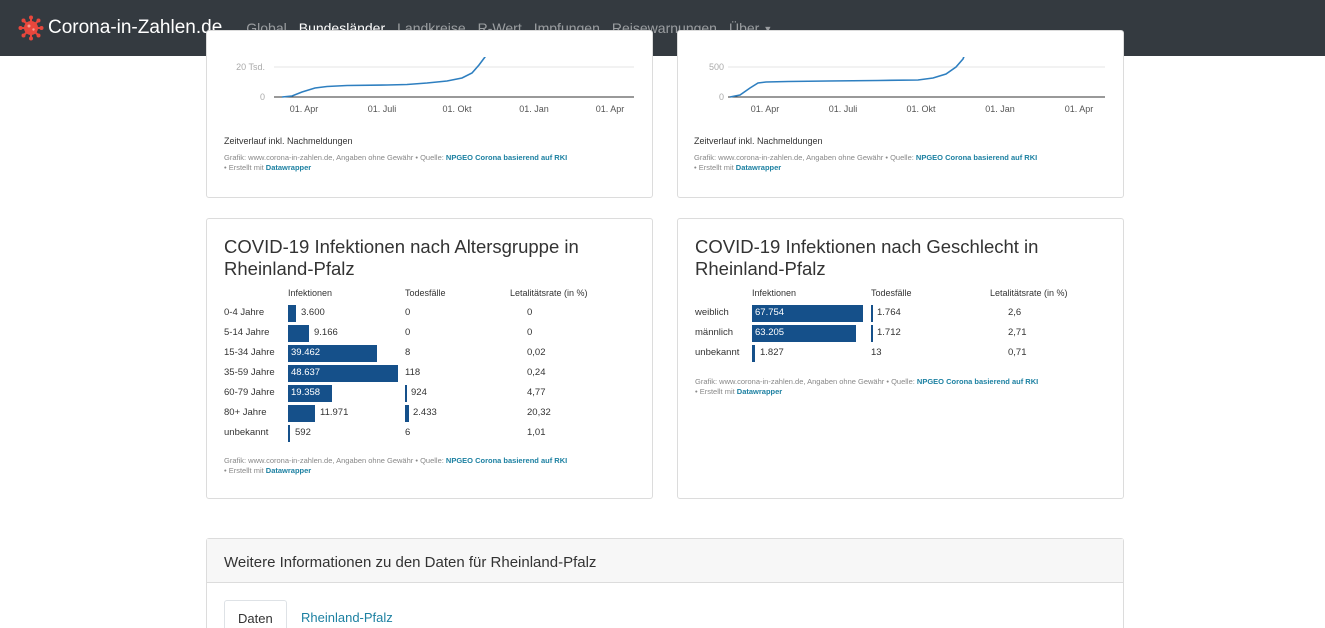  What do you see at coordinates (135, 27) in the screenshot?
I see `brand-name: Corona-in-Zahlen.de` at bounding box center [135, 27].